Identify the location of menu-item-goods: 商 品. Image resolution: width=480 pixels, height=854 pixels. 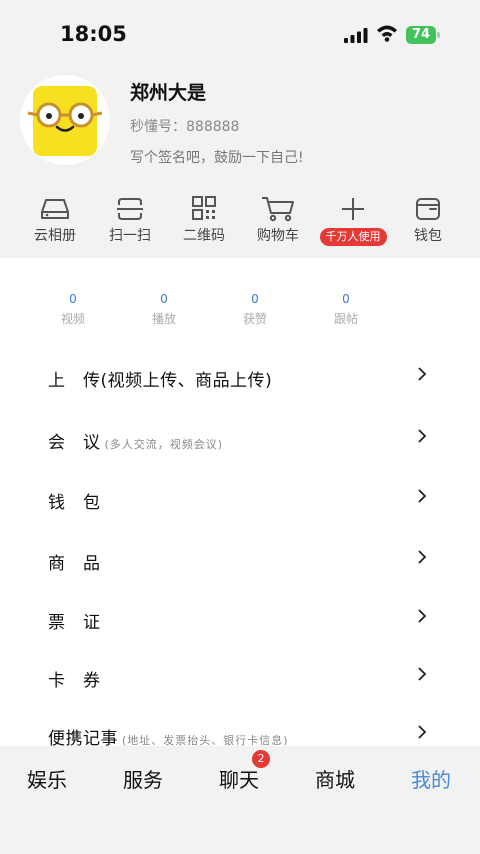
(240, 561).